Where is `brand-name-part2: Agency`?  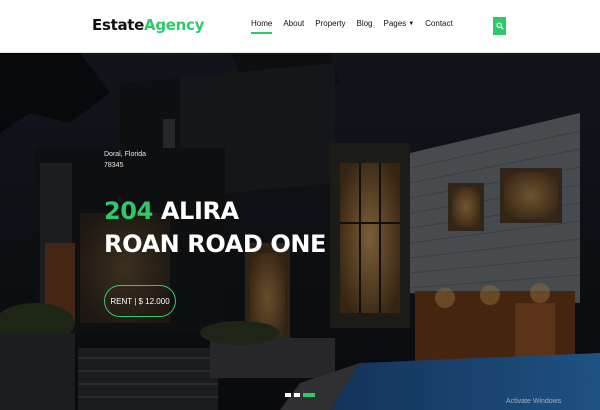
brand-name-part2: Agency is located at coordinates (174, 25).